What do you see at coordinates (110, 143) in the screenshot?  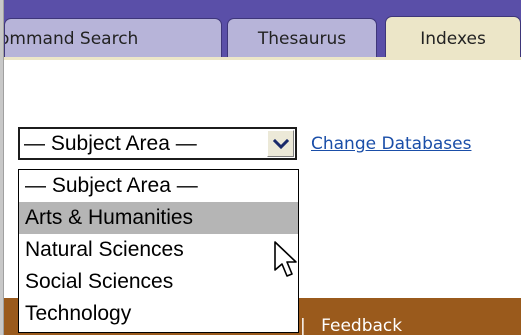 I see `subject-area-selected-value: — Subject Area —` at bounding box center [110, 143].